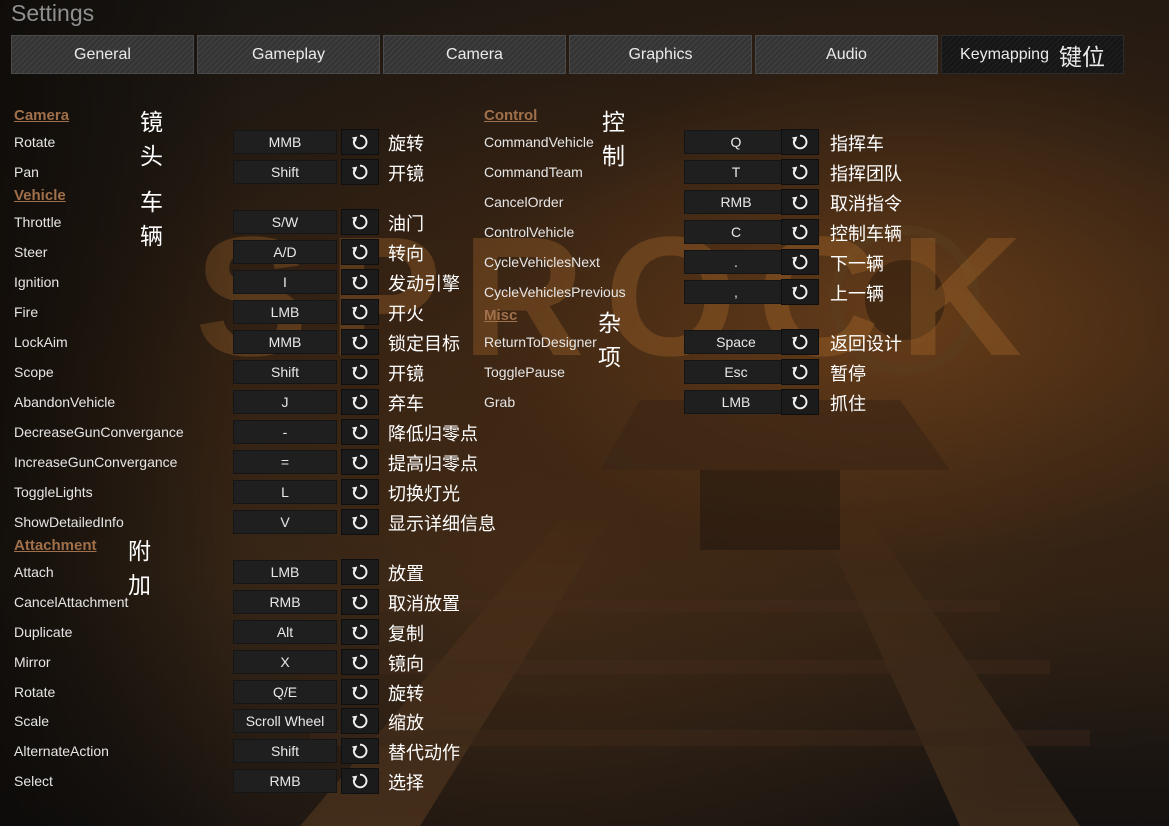 This screenshot has width=1169, height=826. Describe the element at coordinates (285, 492) in the screenshot. I see `key-binding-button: L` at that location.